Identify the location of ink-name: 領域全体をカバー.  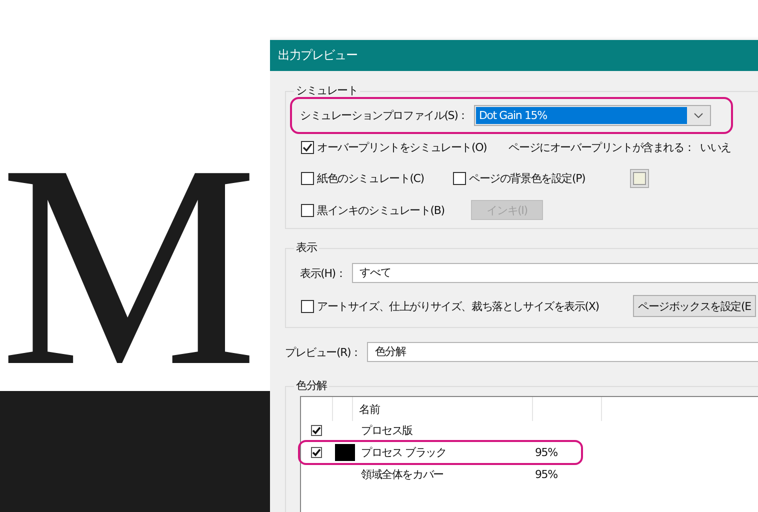
(402, 474).